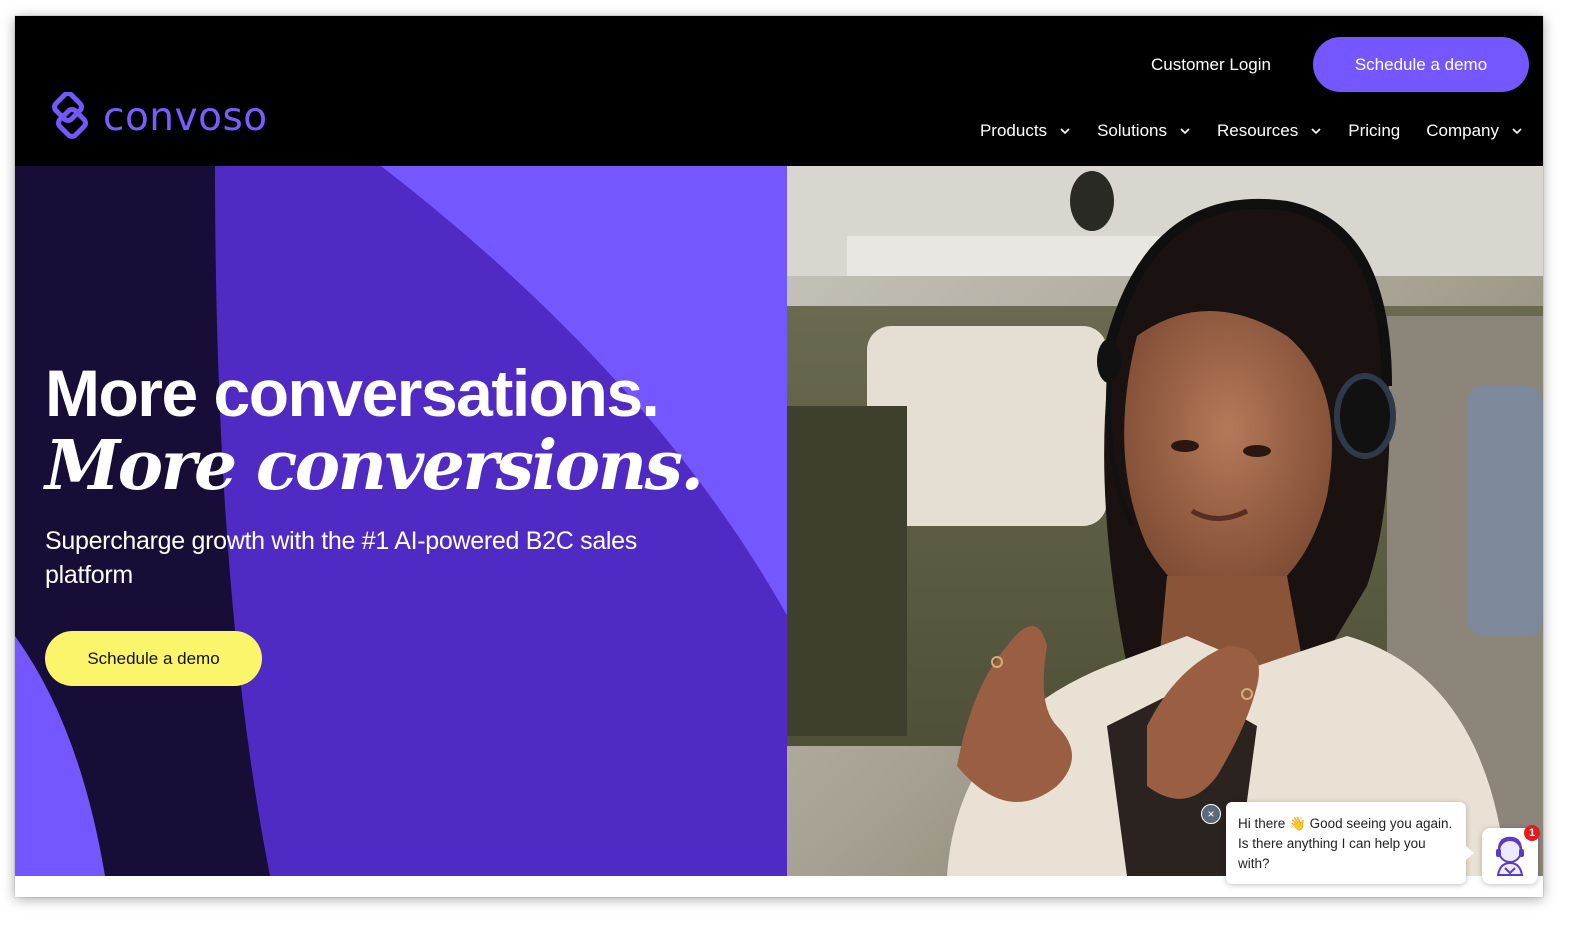 The height and width of the screenshot is (937, 1594). Describe the element at coordinates (1532, 833) in the screenshot. I see `chat-unread-badge: 1` at that location.